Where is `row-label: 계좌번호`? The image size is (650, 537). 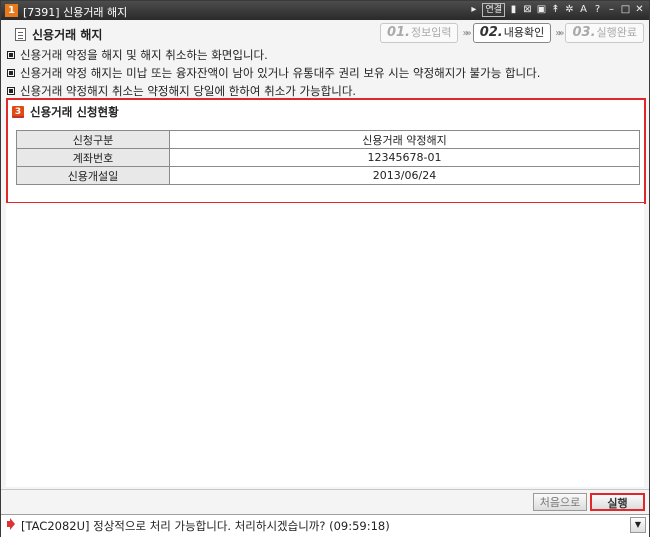 row-label: 계좌번호 is located at coordinates (93, 157).